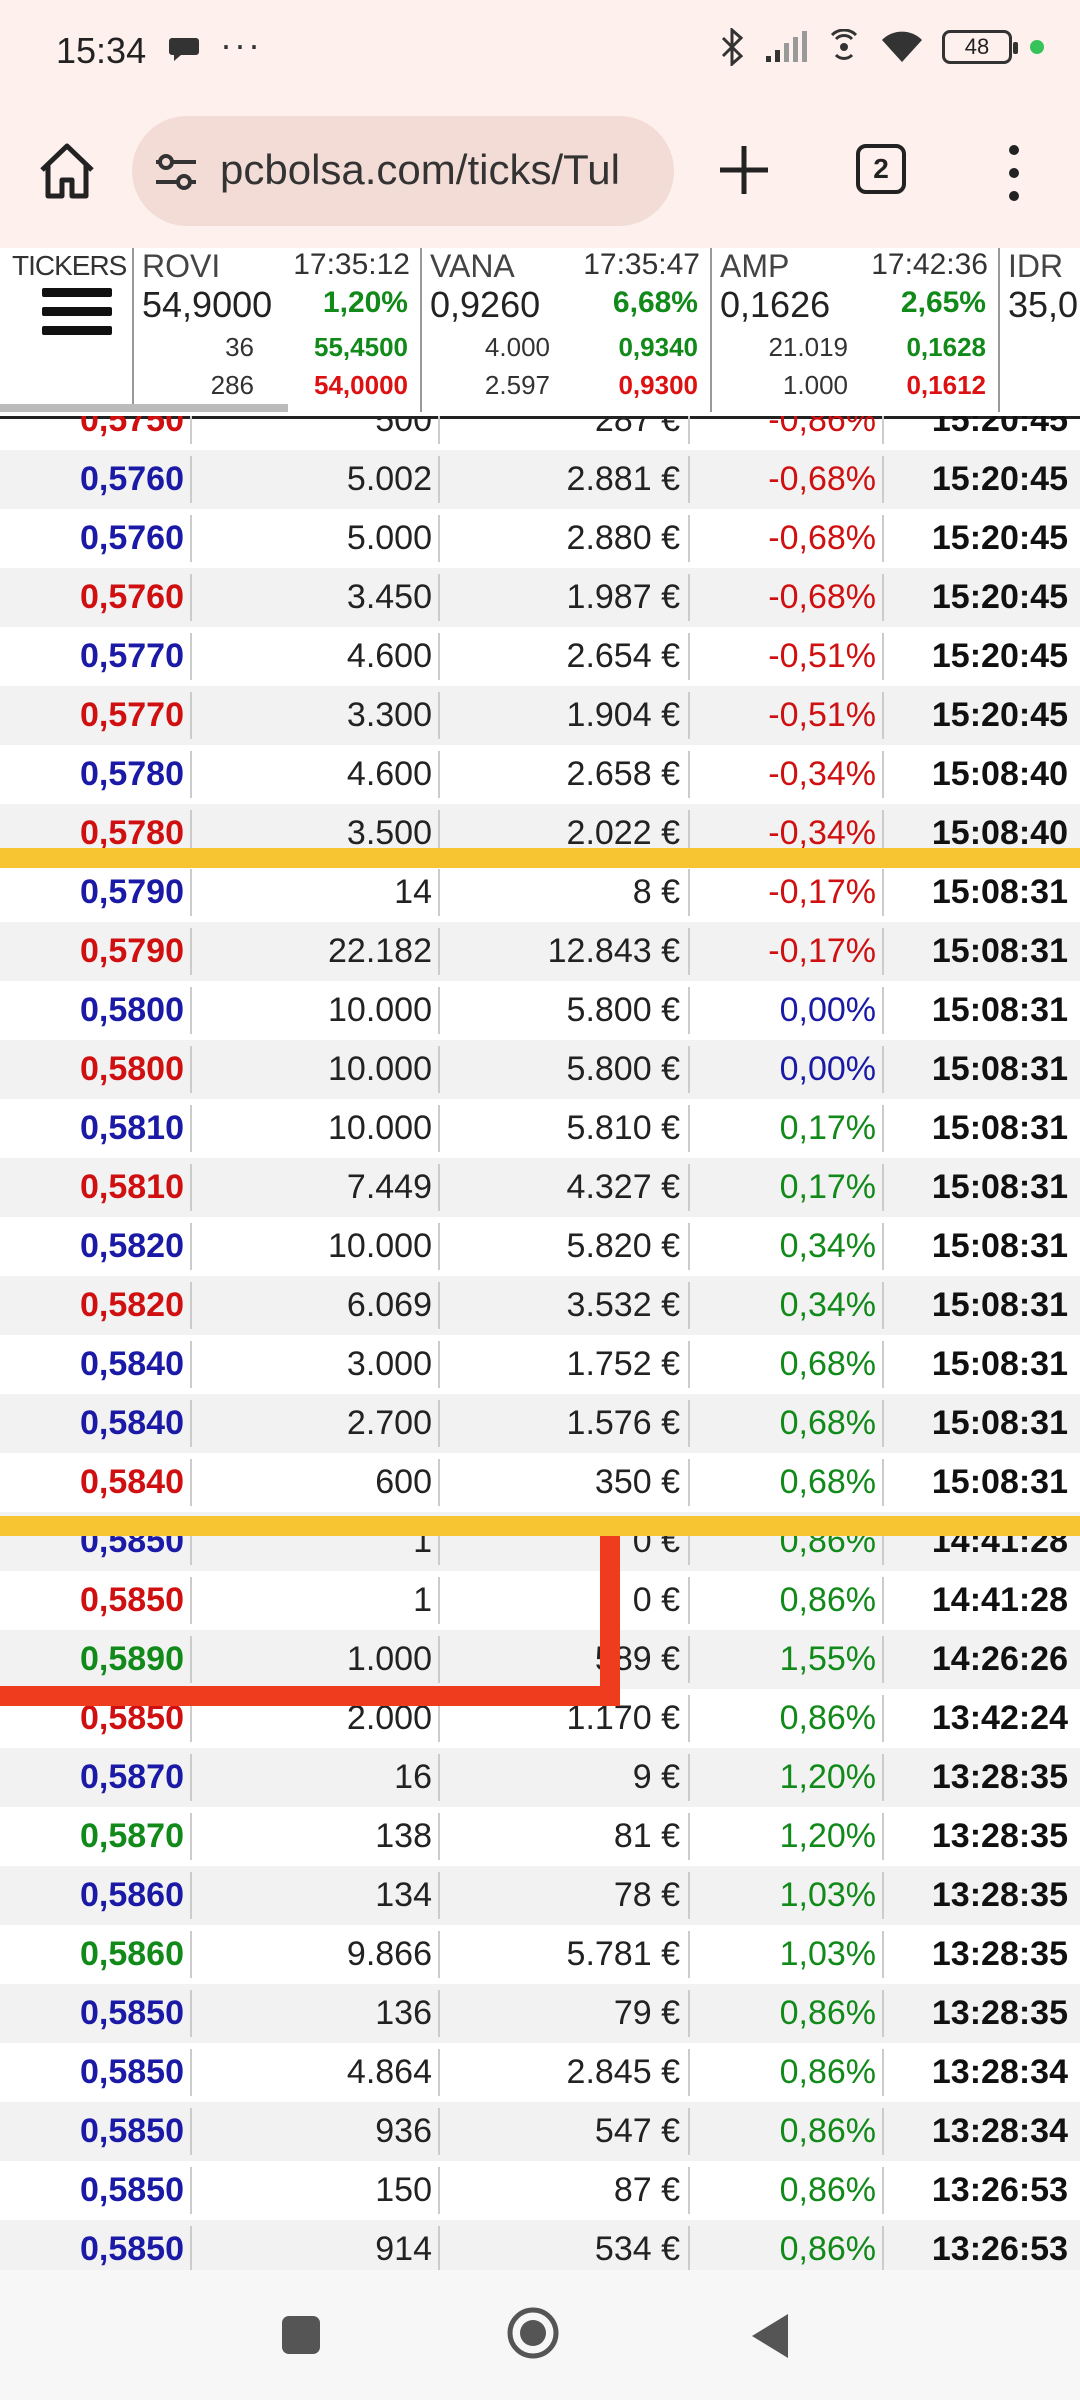  What do you see at coordinates (1040, 330) in the screenshot?
I see `ticker-card-idr: IDR 35,0` at bounding box center [1040, 330].